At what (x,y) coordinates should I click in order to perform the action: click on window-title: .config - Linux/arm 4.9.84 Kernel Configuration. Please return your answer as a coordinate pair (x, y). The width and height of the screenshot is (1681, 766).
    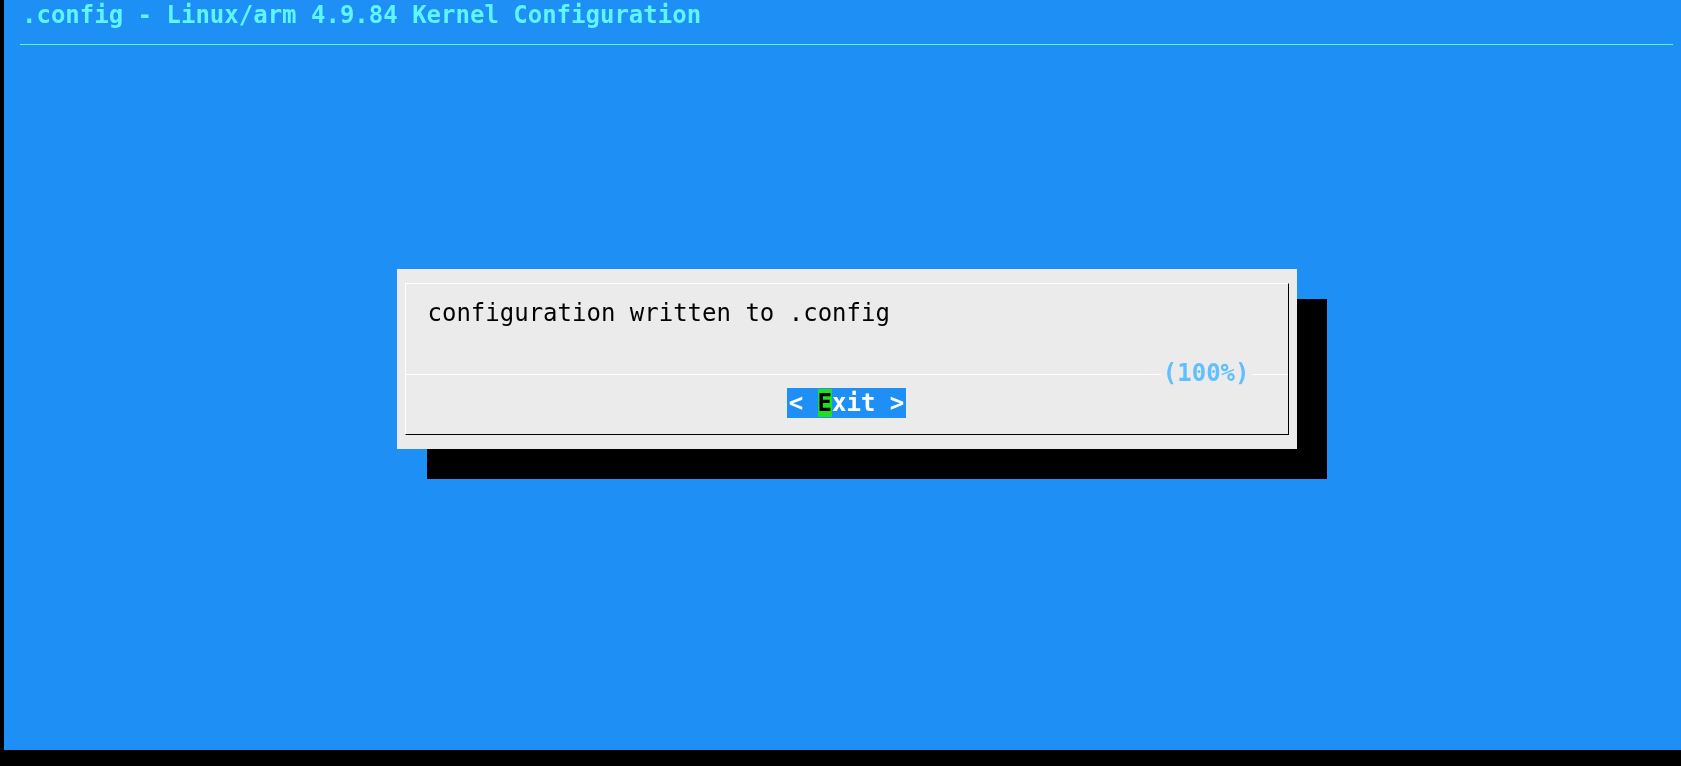
    Looking at the image, I should click on (362, 15).